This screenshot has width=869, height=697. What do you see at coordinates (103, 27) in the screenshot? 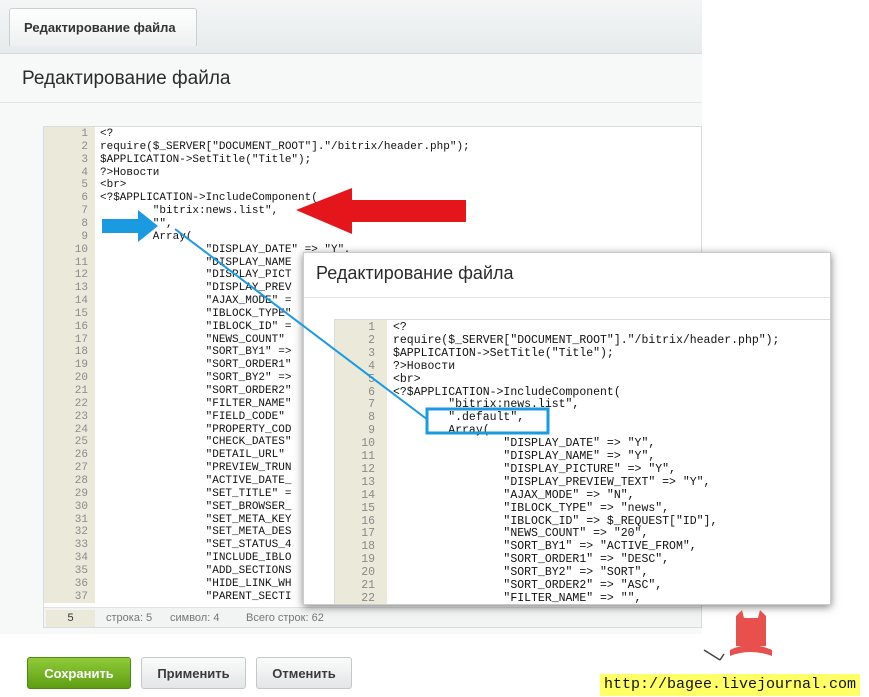
I see `tab-file-edit: Редактирование файла` at bounding box center [103, 27].